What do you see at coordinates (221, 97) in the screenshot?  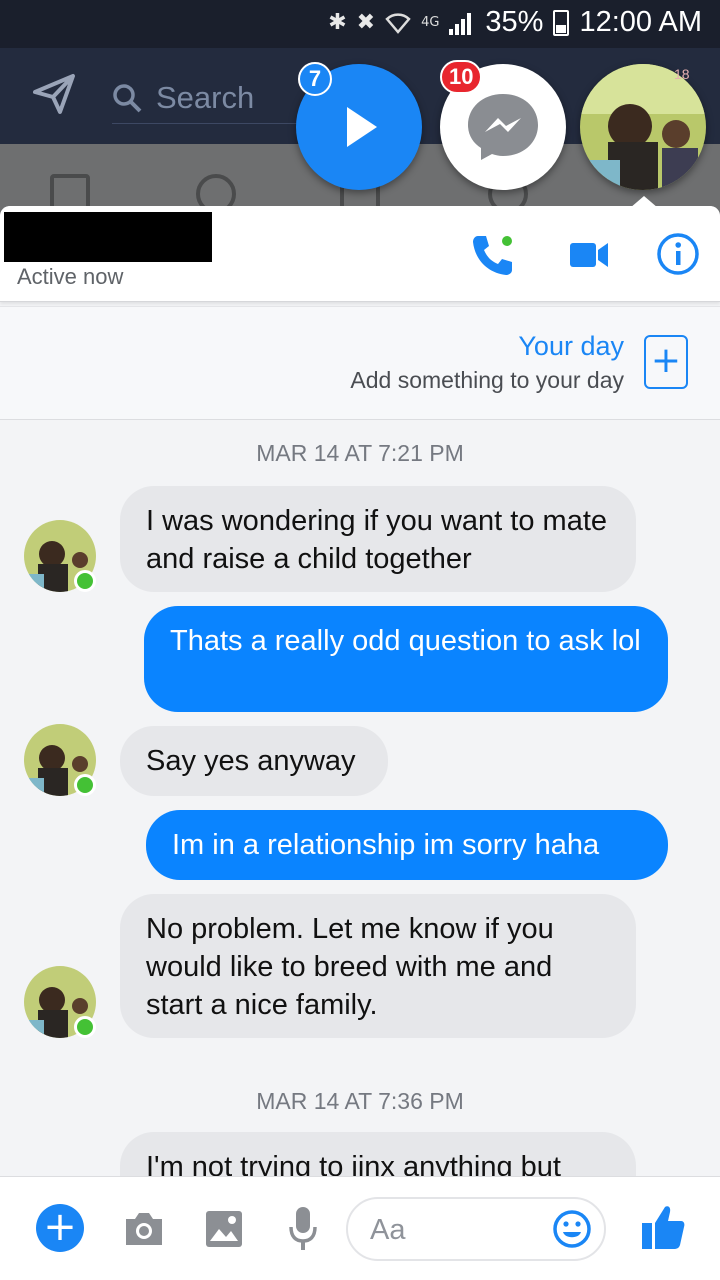 I see `search-input` at bounding box center [221, 97].